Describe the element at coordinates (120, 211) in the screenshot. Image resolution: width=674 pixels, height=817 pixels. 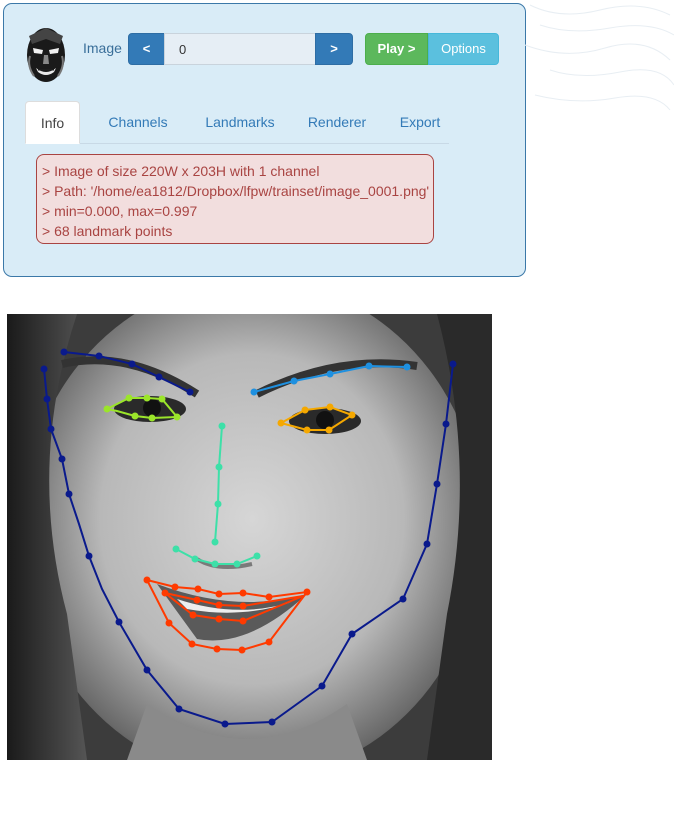
I see `info-range-line: > min=0.000, max=0.997` at that location.